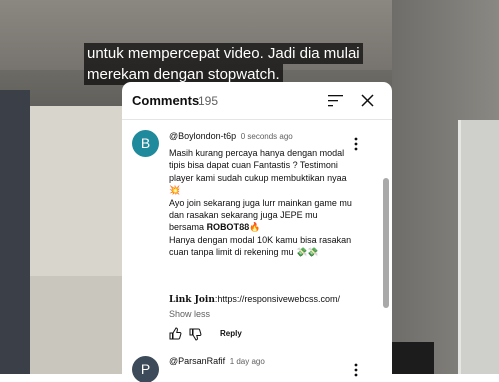  Describe the element at coordinates (145, 143) in the screenshot. I see `avatar: B` at that location.